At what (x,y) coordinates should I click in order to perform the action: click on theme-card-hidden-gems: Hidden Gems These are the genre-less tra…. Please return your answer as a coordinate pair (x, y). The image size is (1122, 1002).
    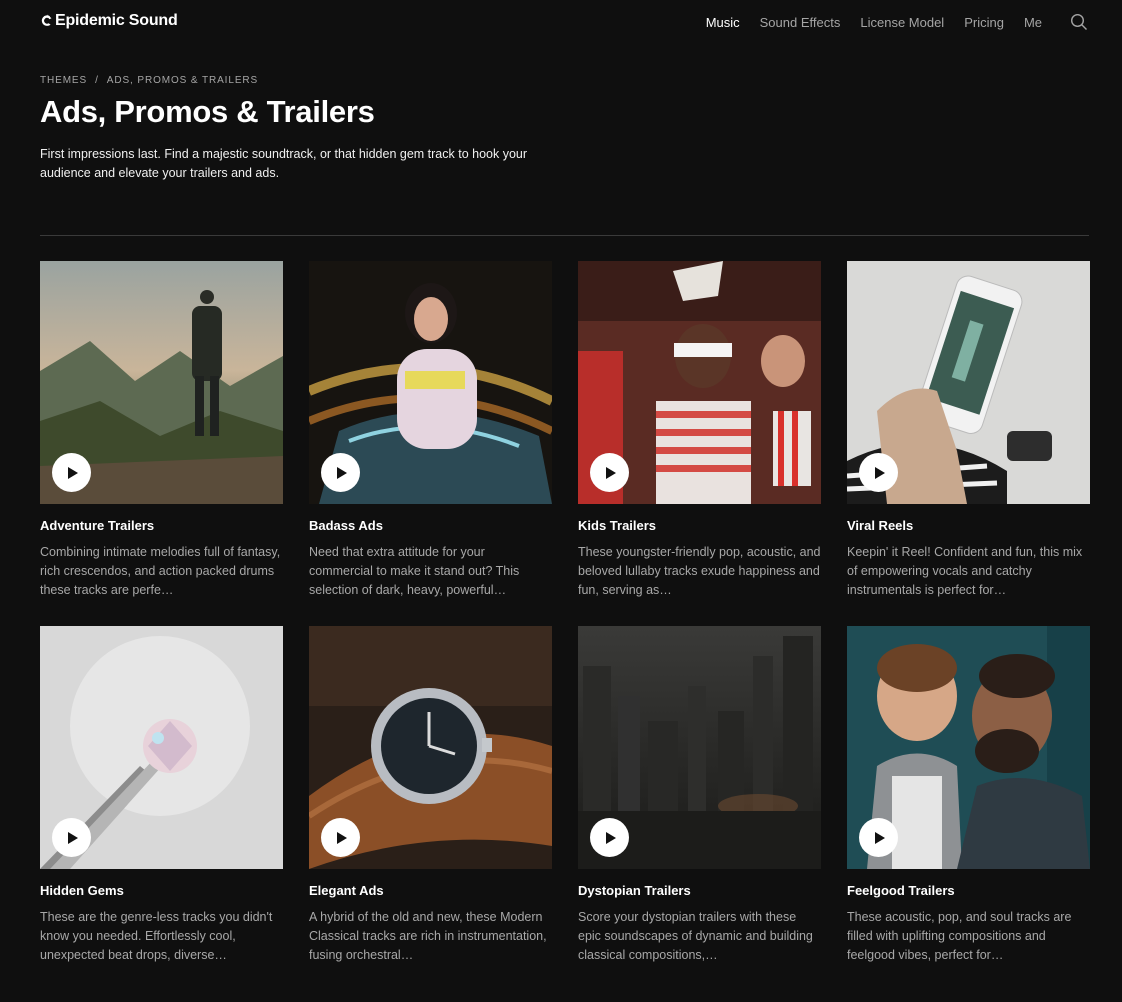
    Looking at the image, I should click on (161, 799).